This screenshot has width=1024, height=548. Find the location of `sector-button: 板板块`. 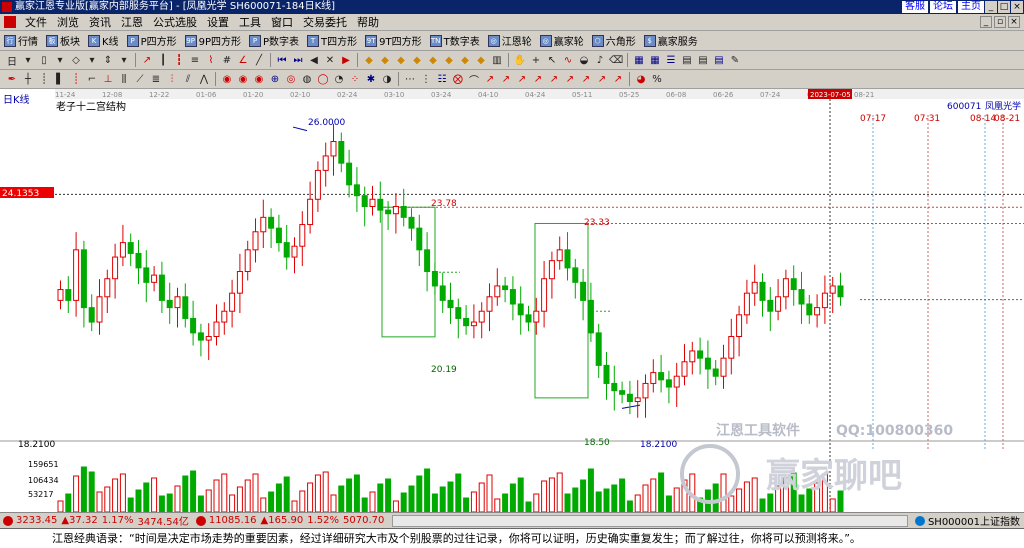

sector-button: 板板块 is located at coordinates (63, 40).